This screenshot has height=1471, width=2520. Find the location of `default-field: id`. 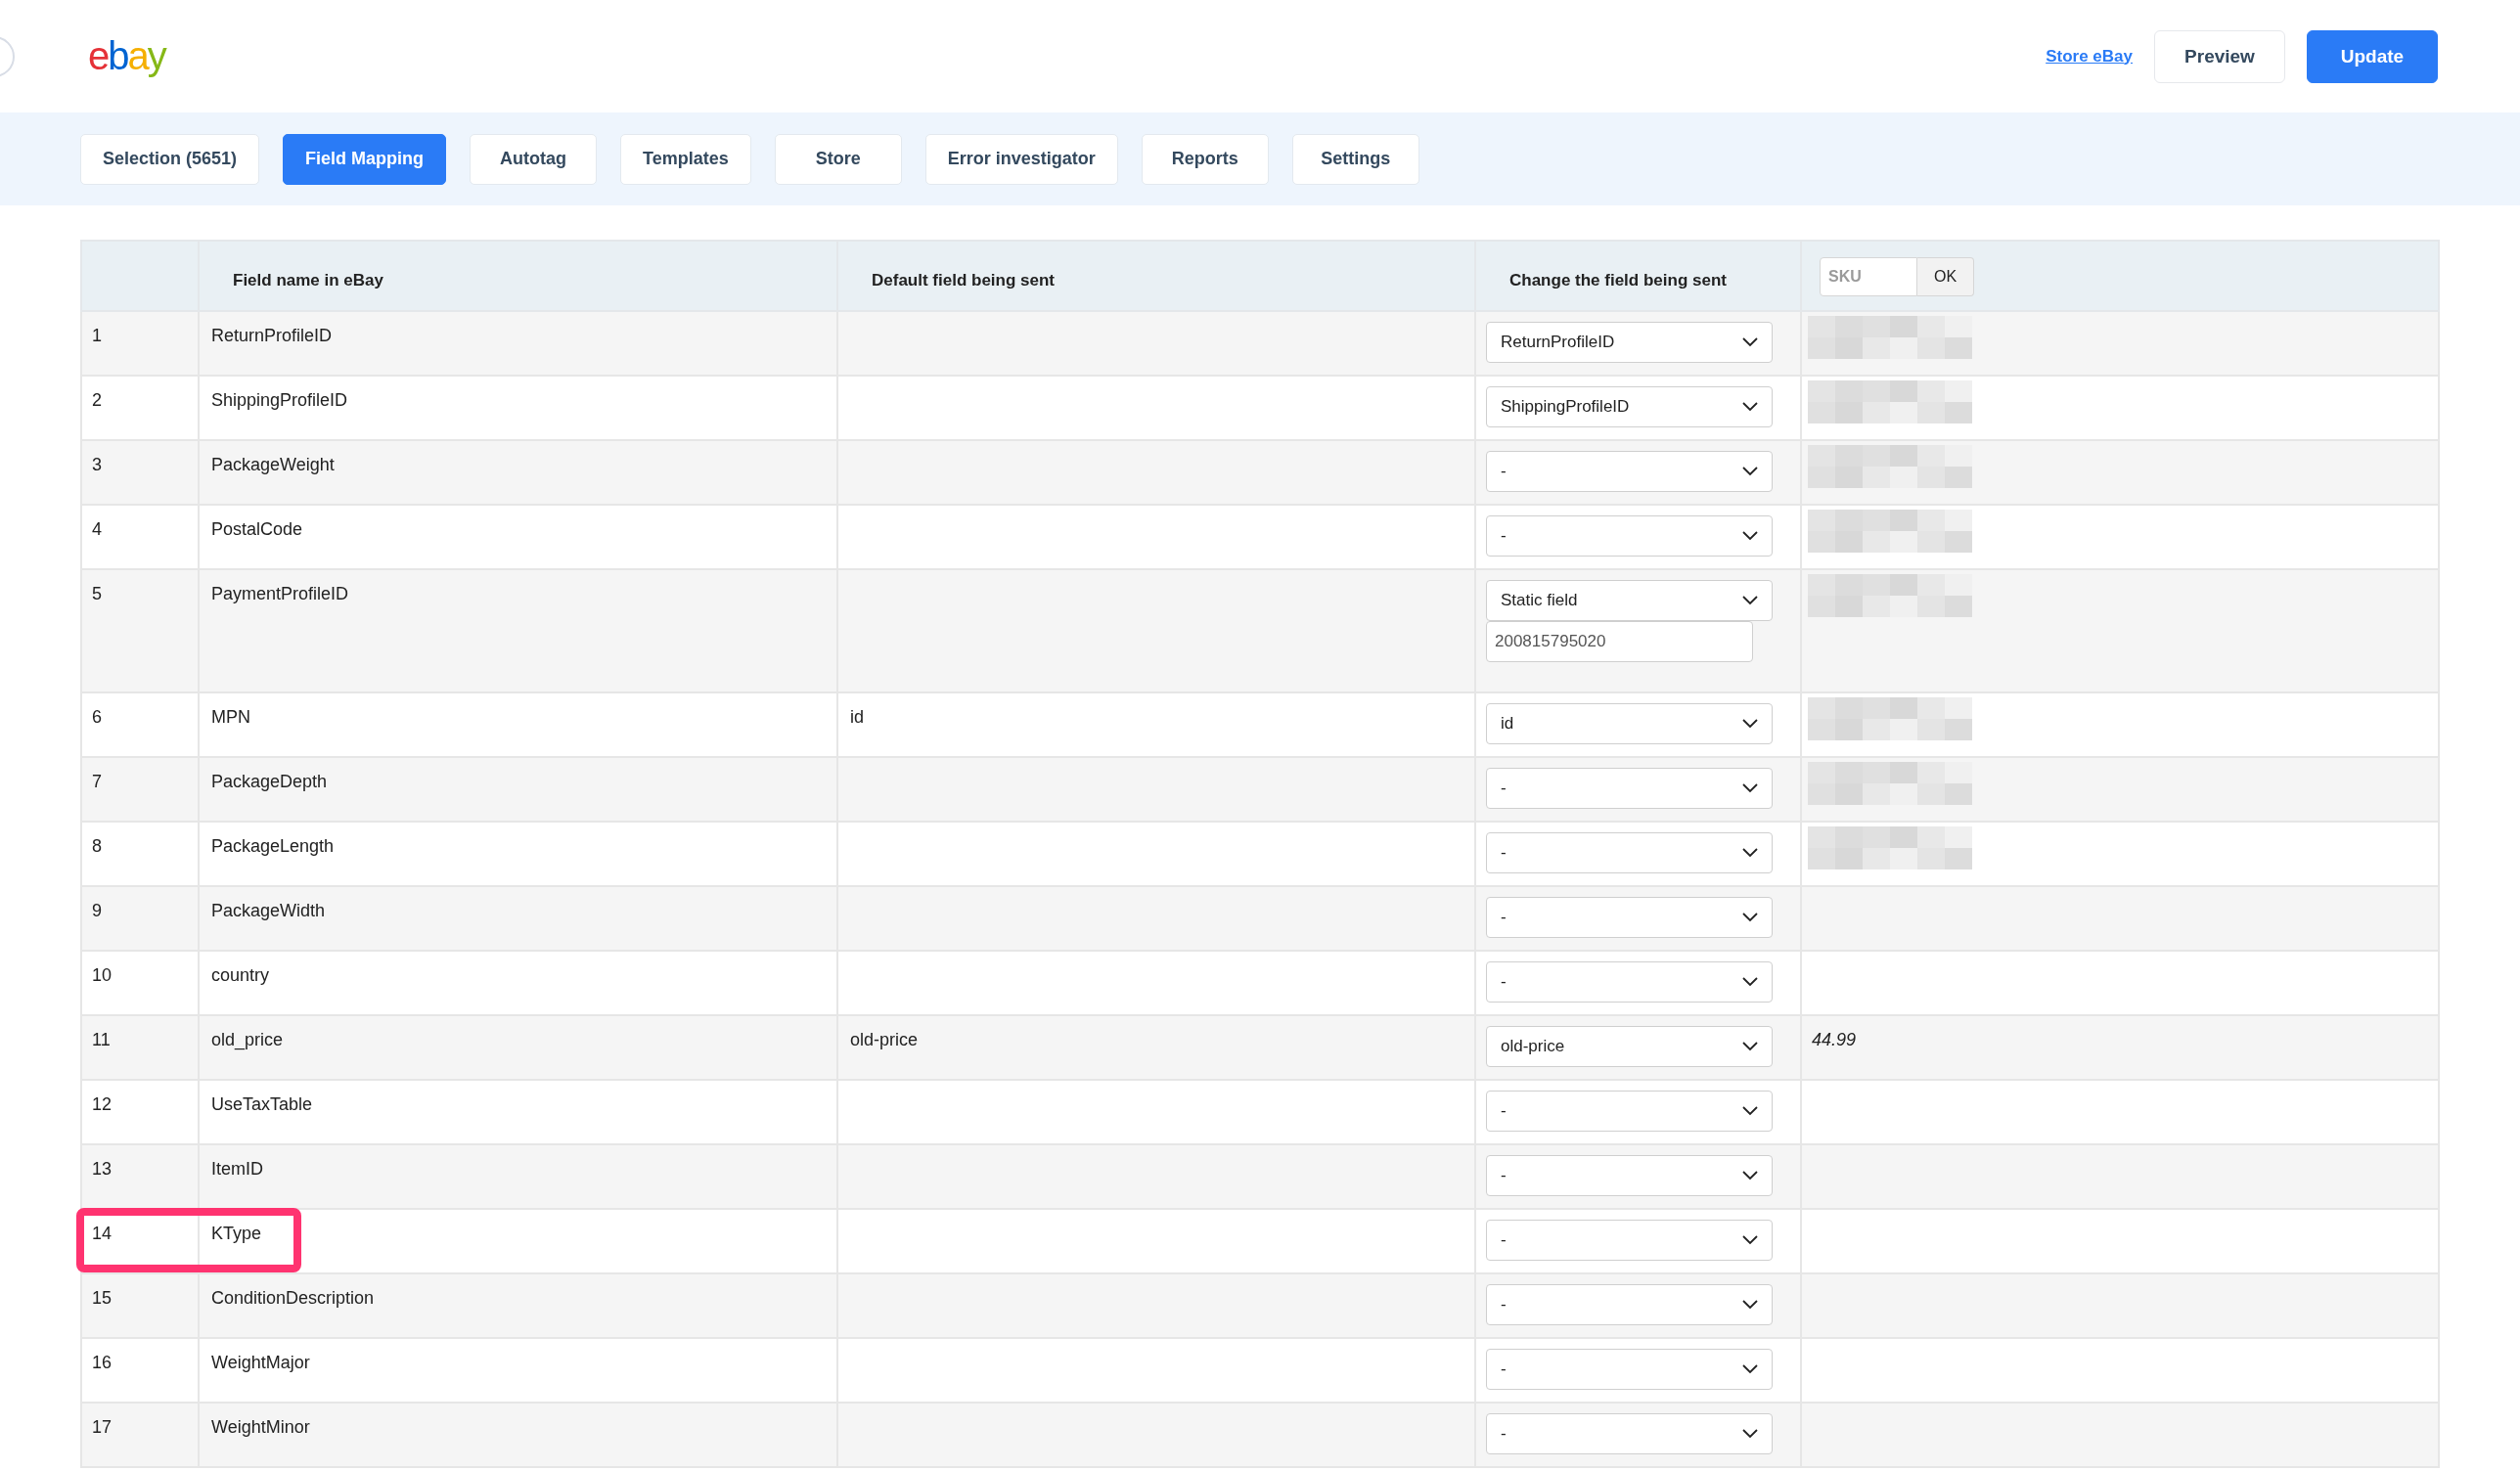

default-field: id is located at coordinates (857, 717).